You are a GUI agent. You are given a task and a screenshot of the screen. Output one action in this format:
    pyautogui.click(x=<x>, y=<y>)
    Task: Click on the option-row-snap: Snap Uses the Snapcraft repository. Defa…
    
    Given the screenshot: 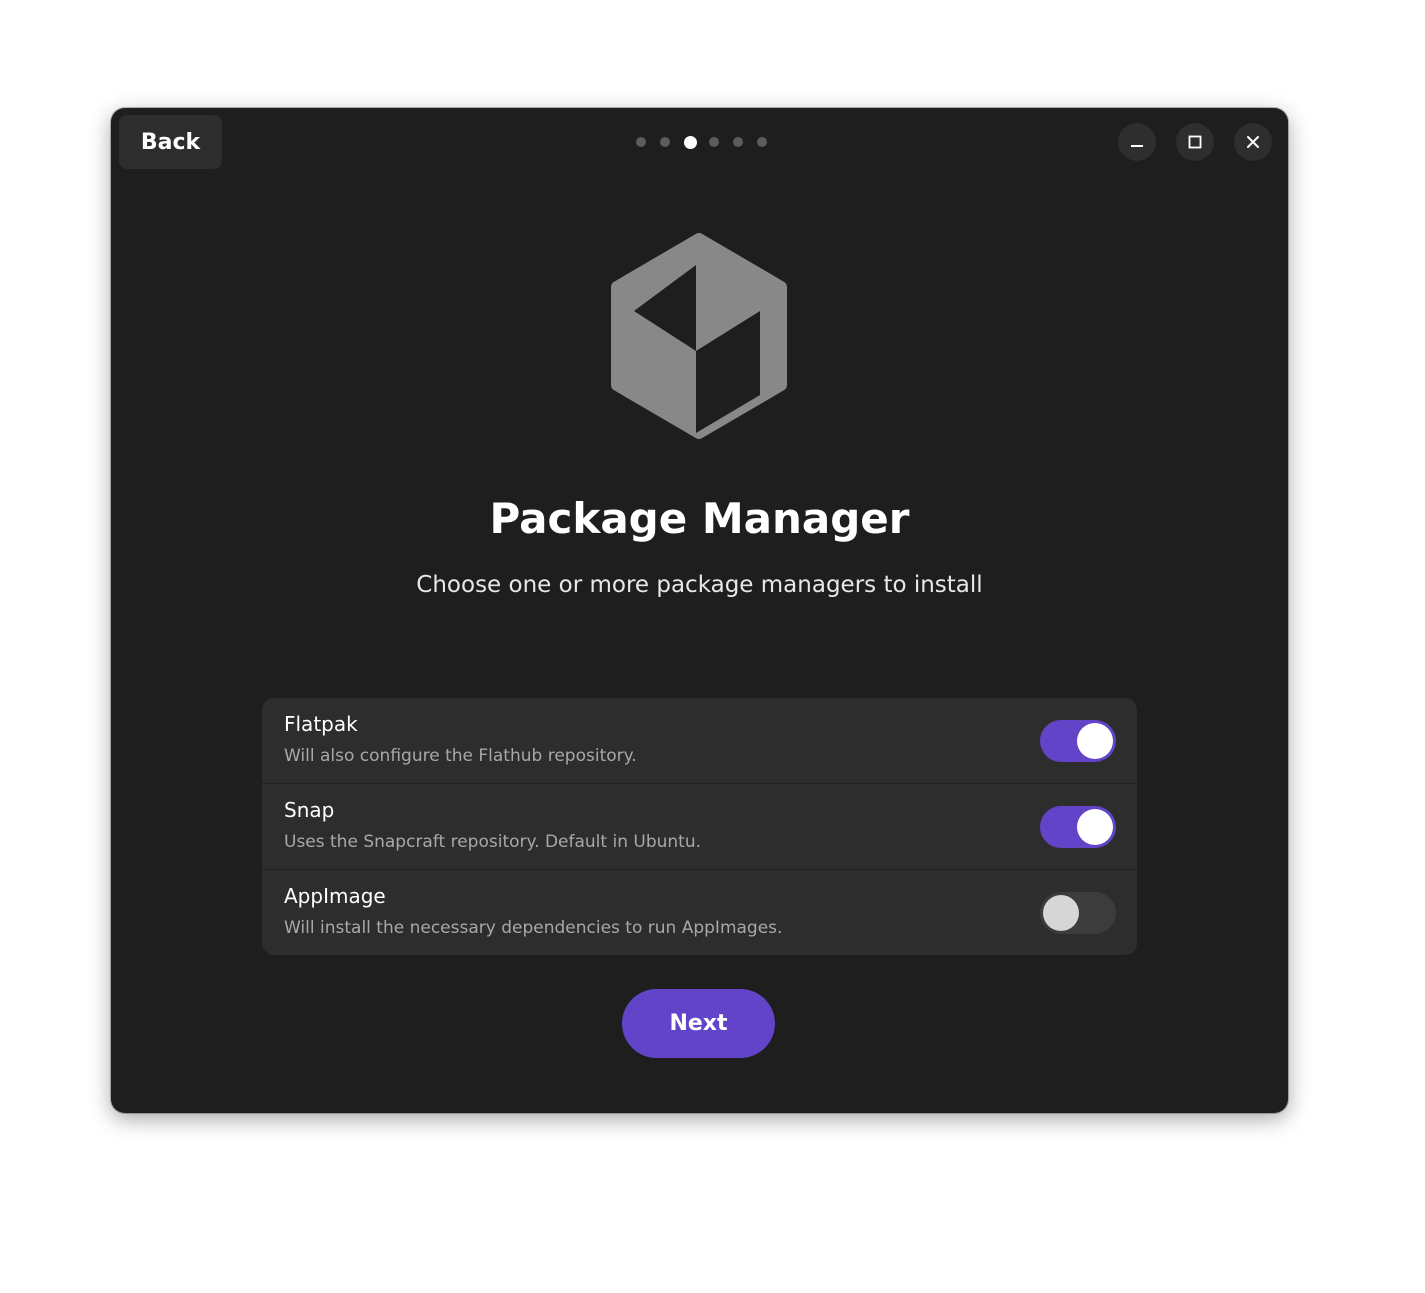 What is the action you would take?
    pyautogui.click(x=699, y=827)
    